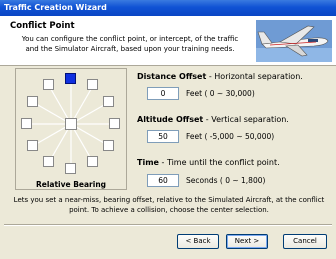  Describe the element at coordinates (108, 145) in the screenshot. I see `bearing-4-oclock` at that location.